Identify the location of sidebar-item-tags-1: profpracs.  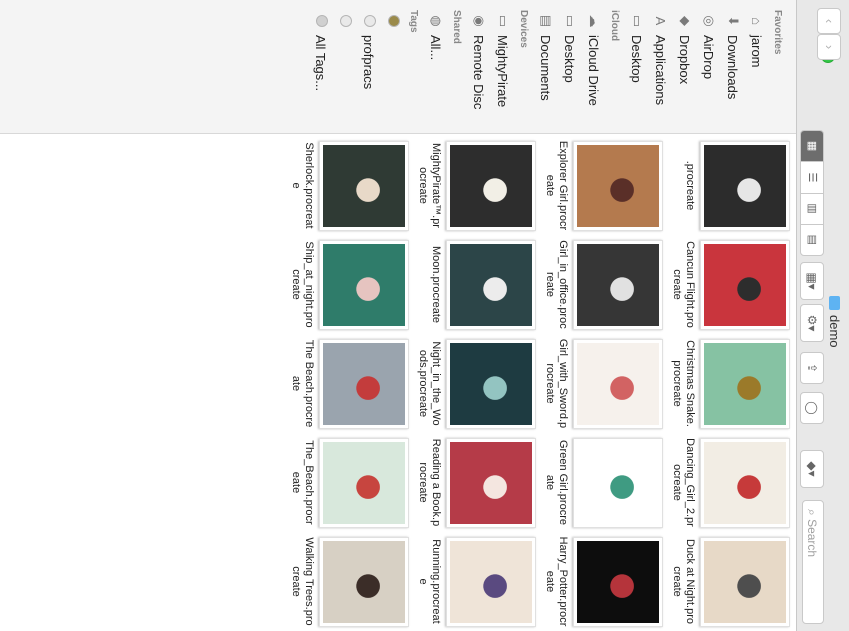
(369, 66).